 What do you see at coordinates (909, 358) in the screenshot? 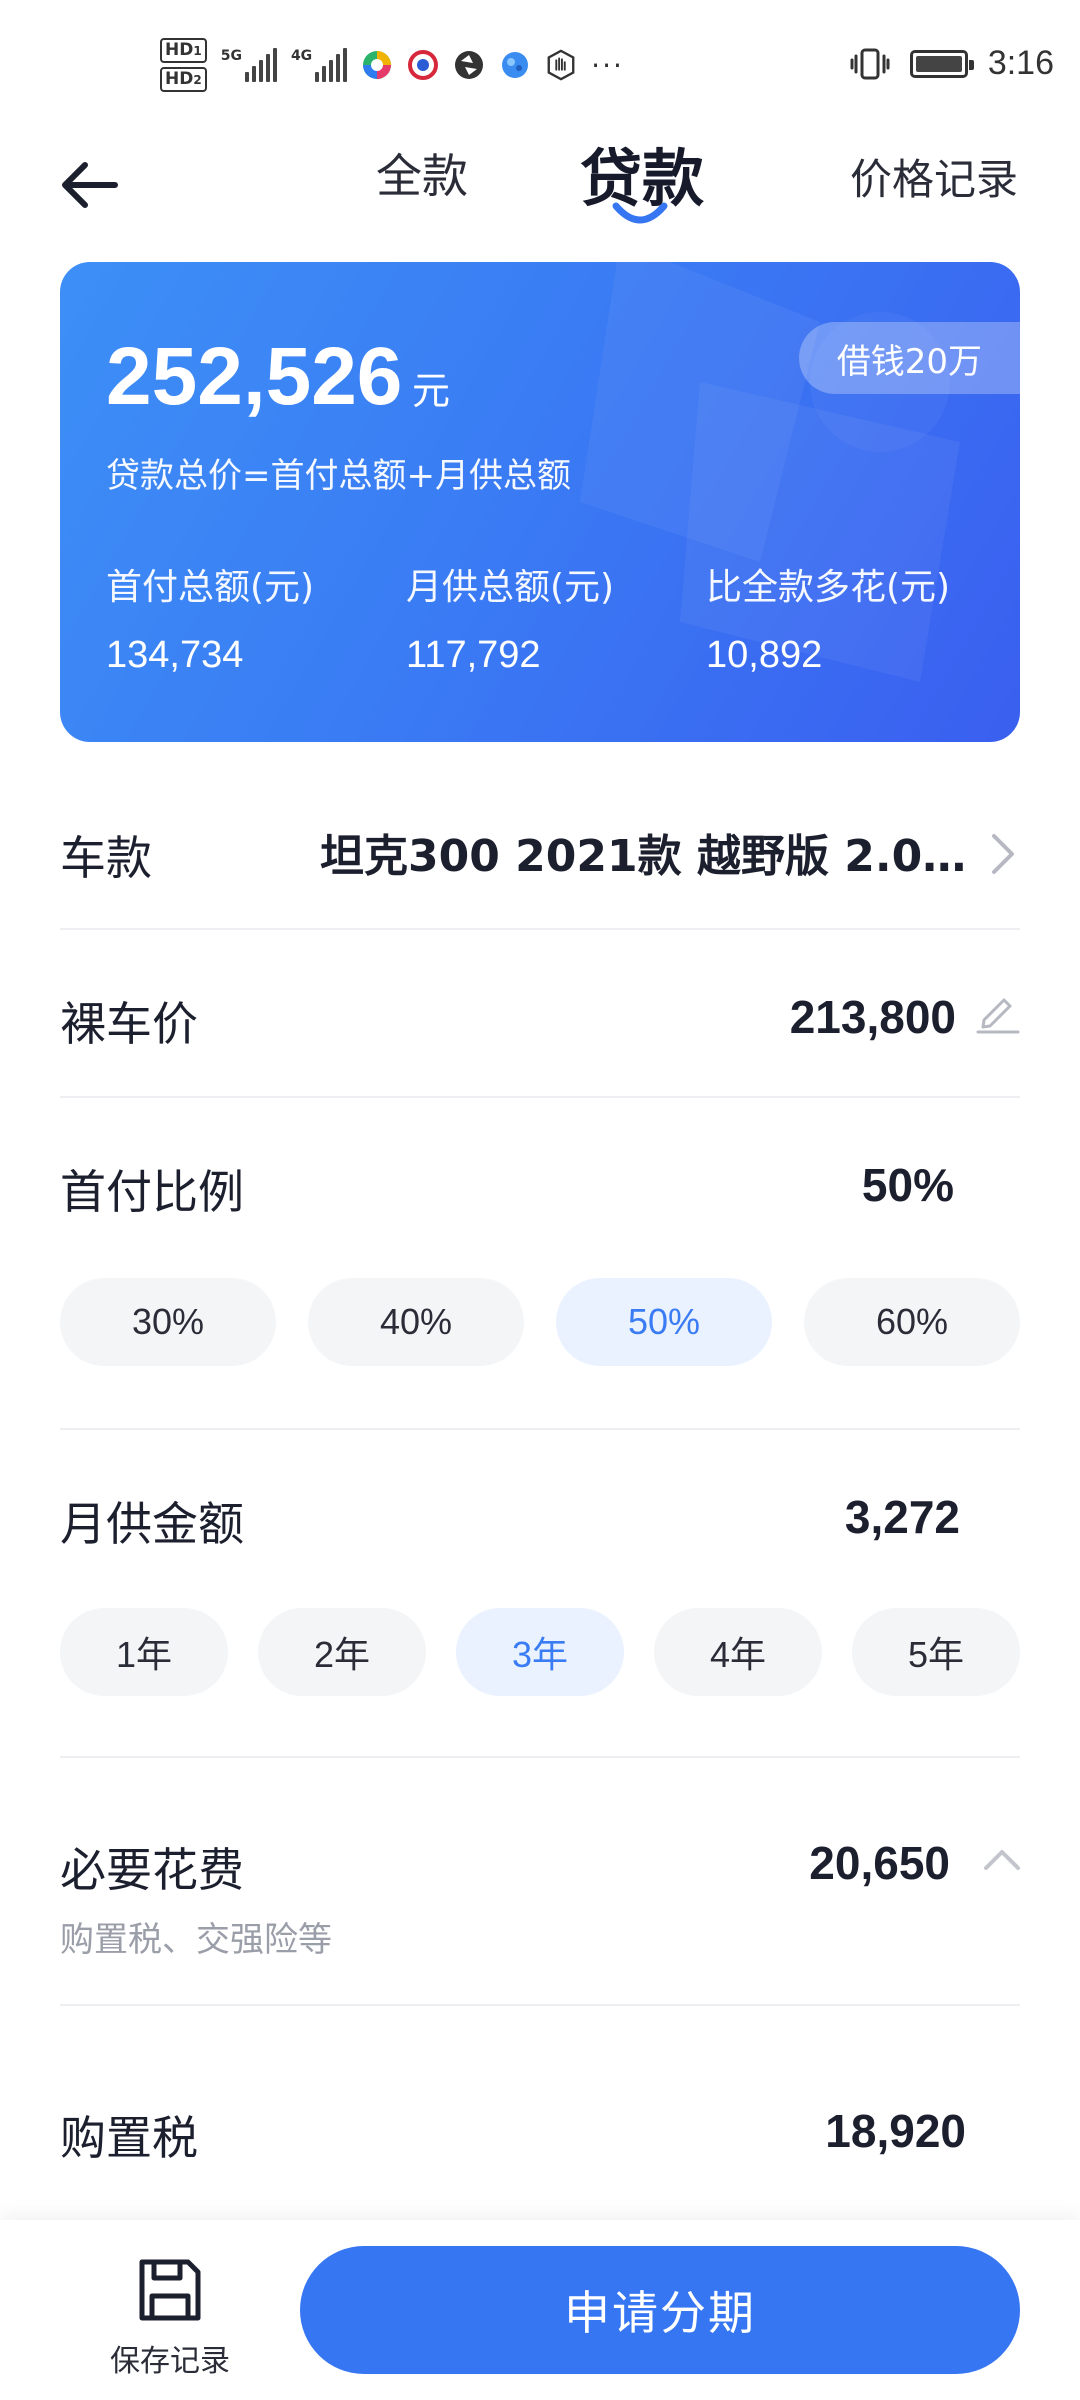
I see `loan-amount-tag: 借钱20万` at bounding box center [909, 358].